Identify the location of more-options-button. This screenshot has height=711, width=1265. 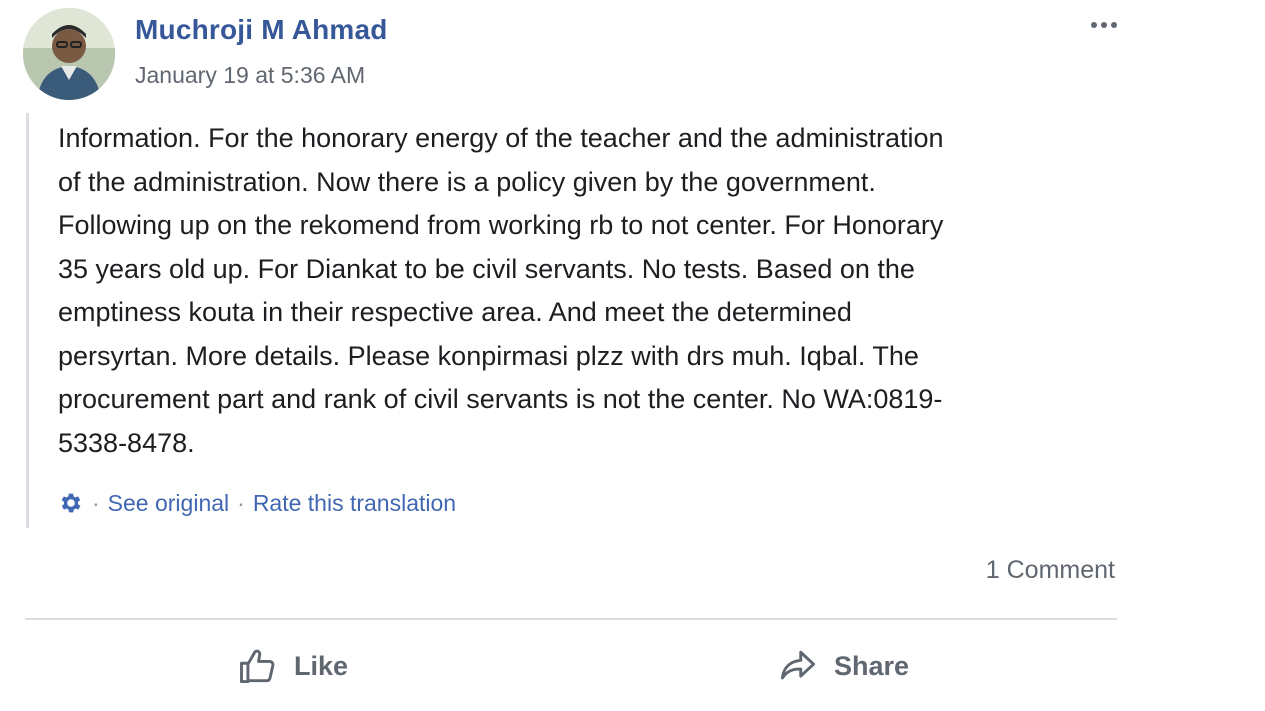
(1104, 25).